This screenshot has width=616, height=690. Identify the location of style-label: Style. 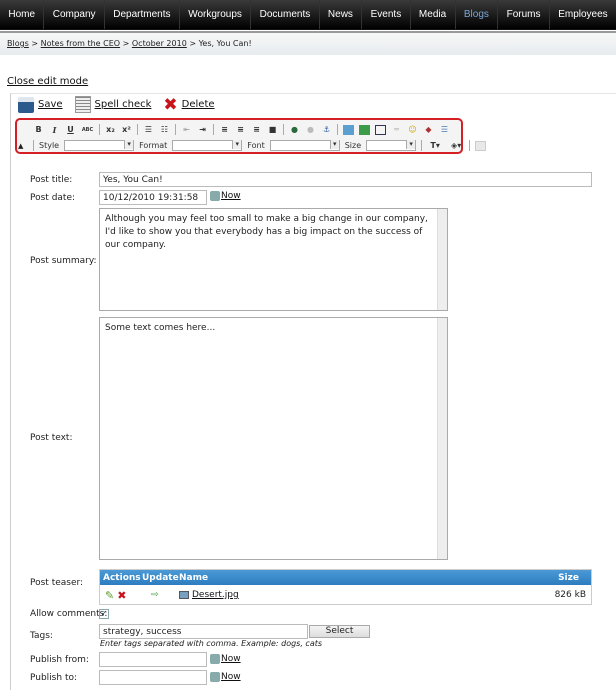
(49, 145).